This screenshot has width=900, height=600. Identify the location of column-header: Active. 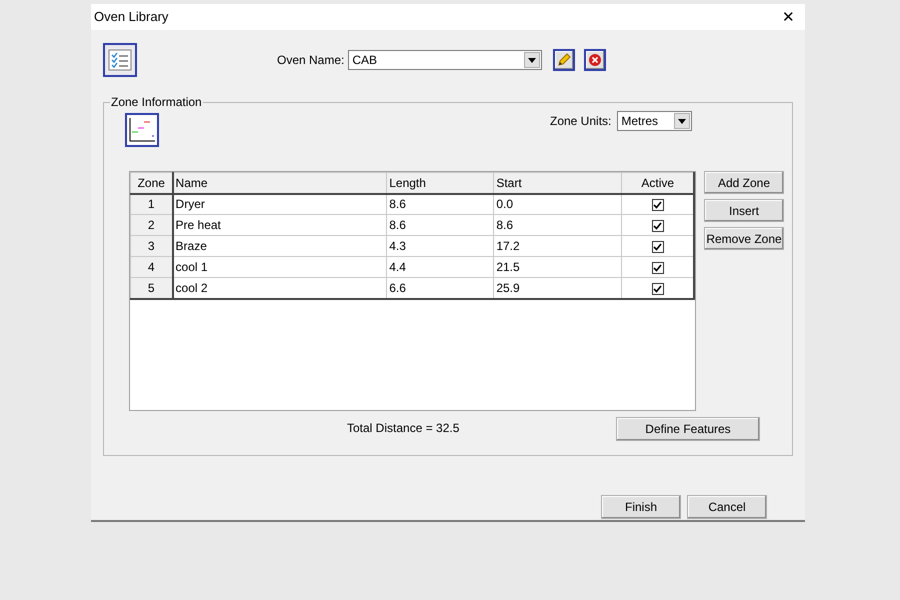
(658, 183).